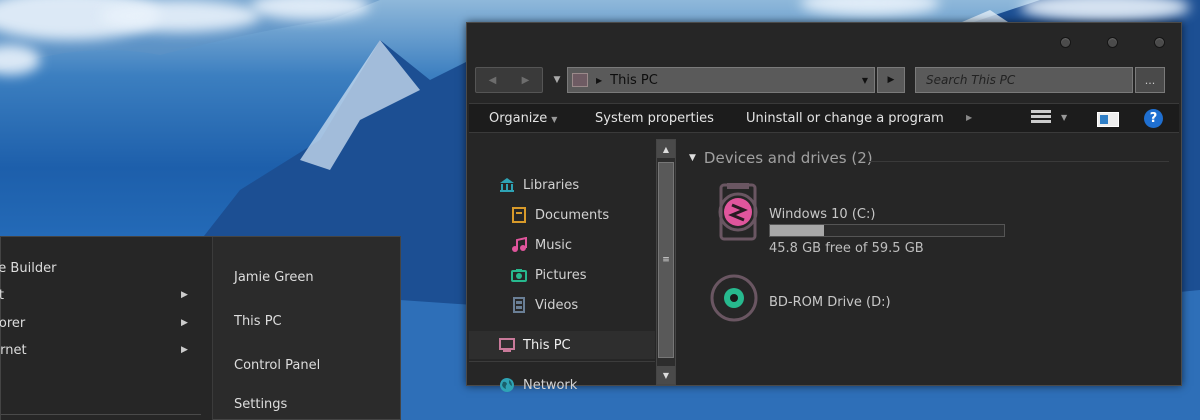 This screenshot has height=420, width=1200. I want to click on address-bar: ▶ This PC ▼, so click(721, 80).